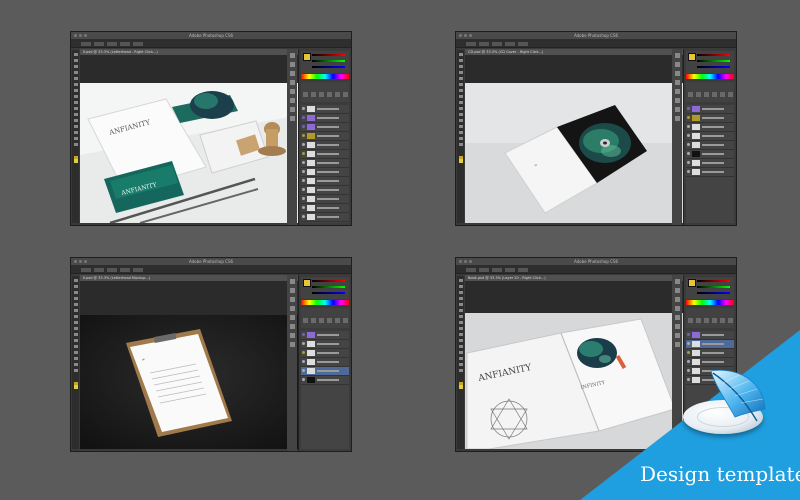  Describe the element at coordinates (738, 395) in the screenshot. I see `feather-quill-icon` at that location.